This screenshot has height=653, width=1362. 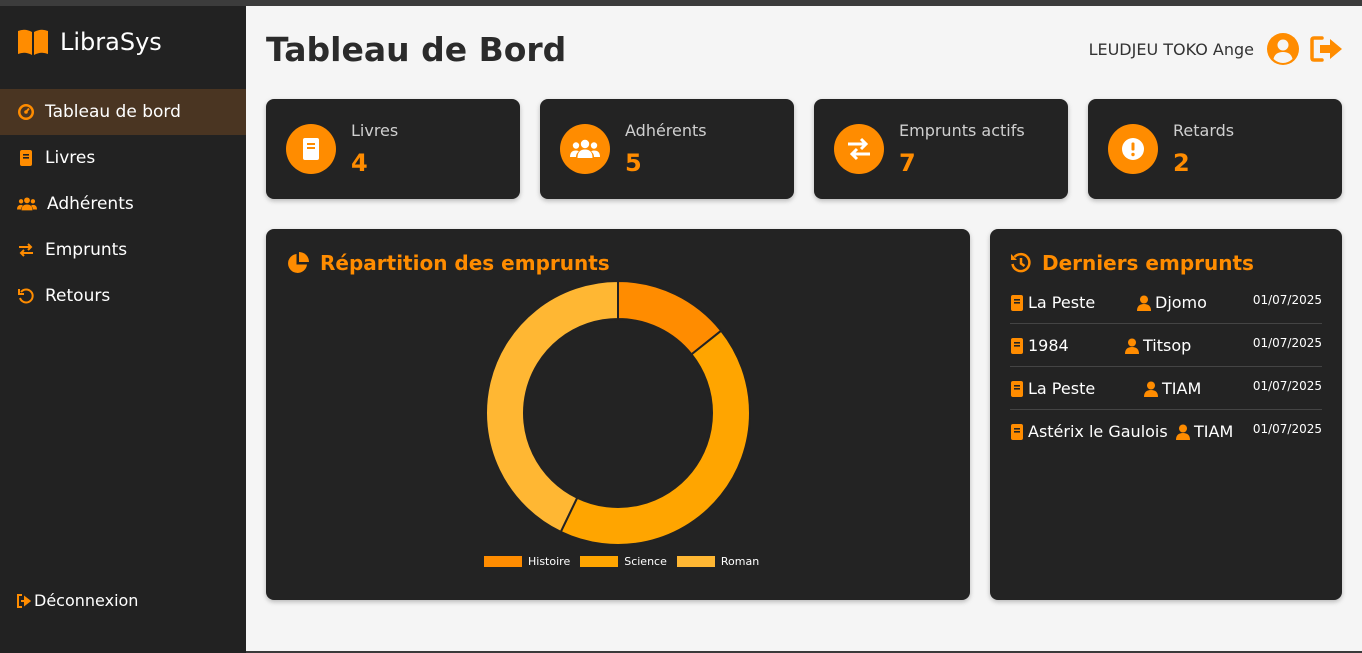 I want to click on loan-row: 1984 Titsop 01/07/2025, so click(x=1166, y=345).